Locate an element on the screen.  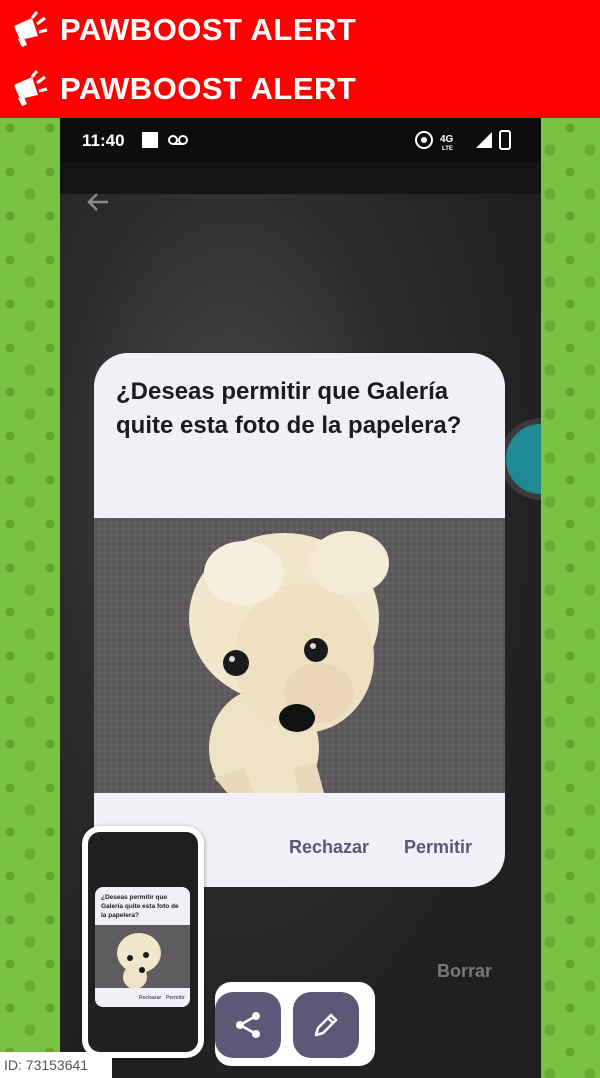
edit-button is located at coordinates (326, 1025).